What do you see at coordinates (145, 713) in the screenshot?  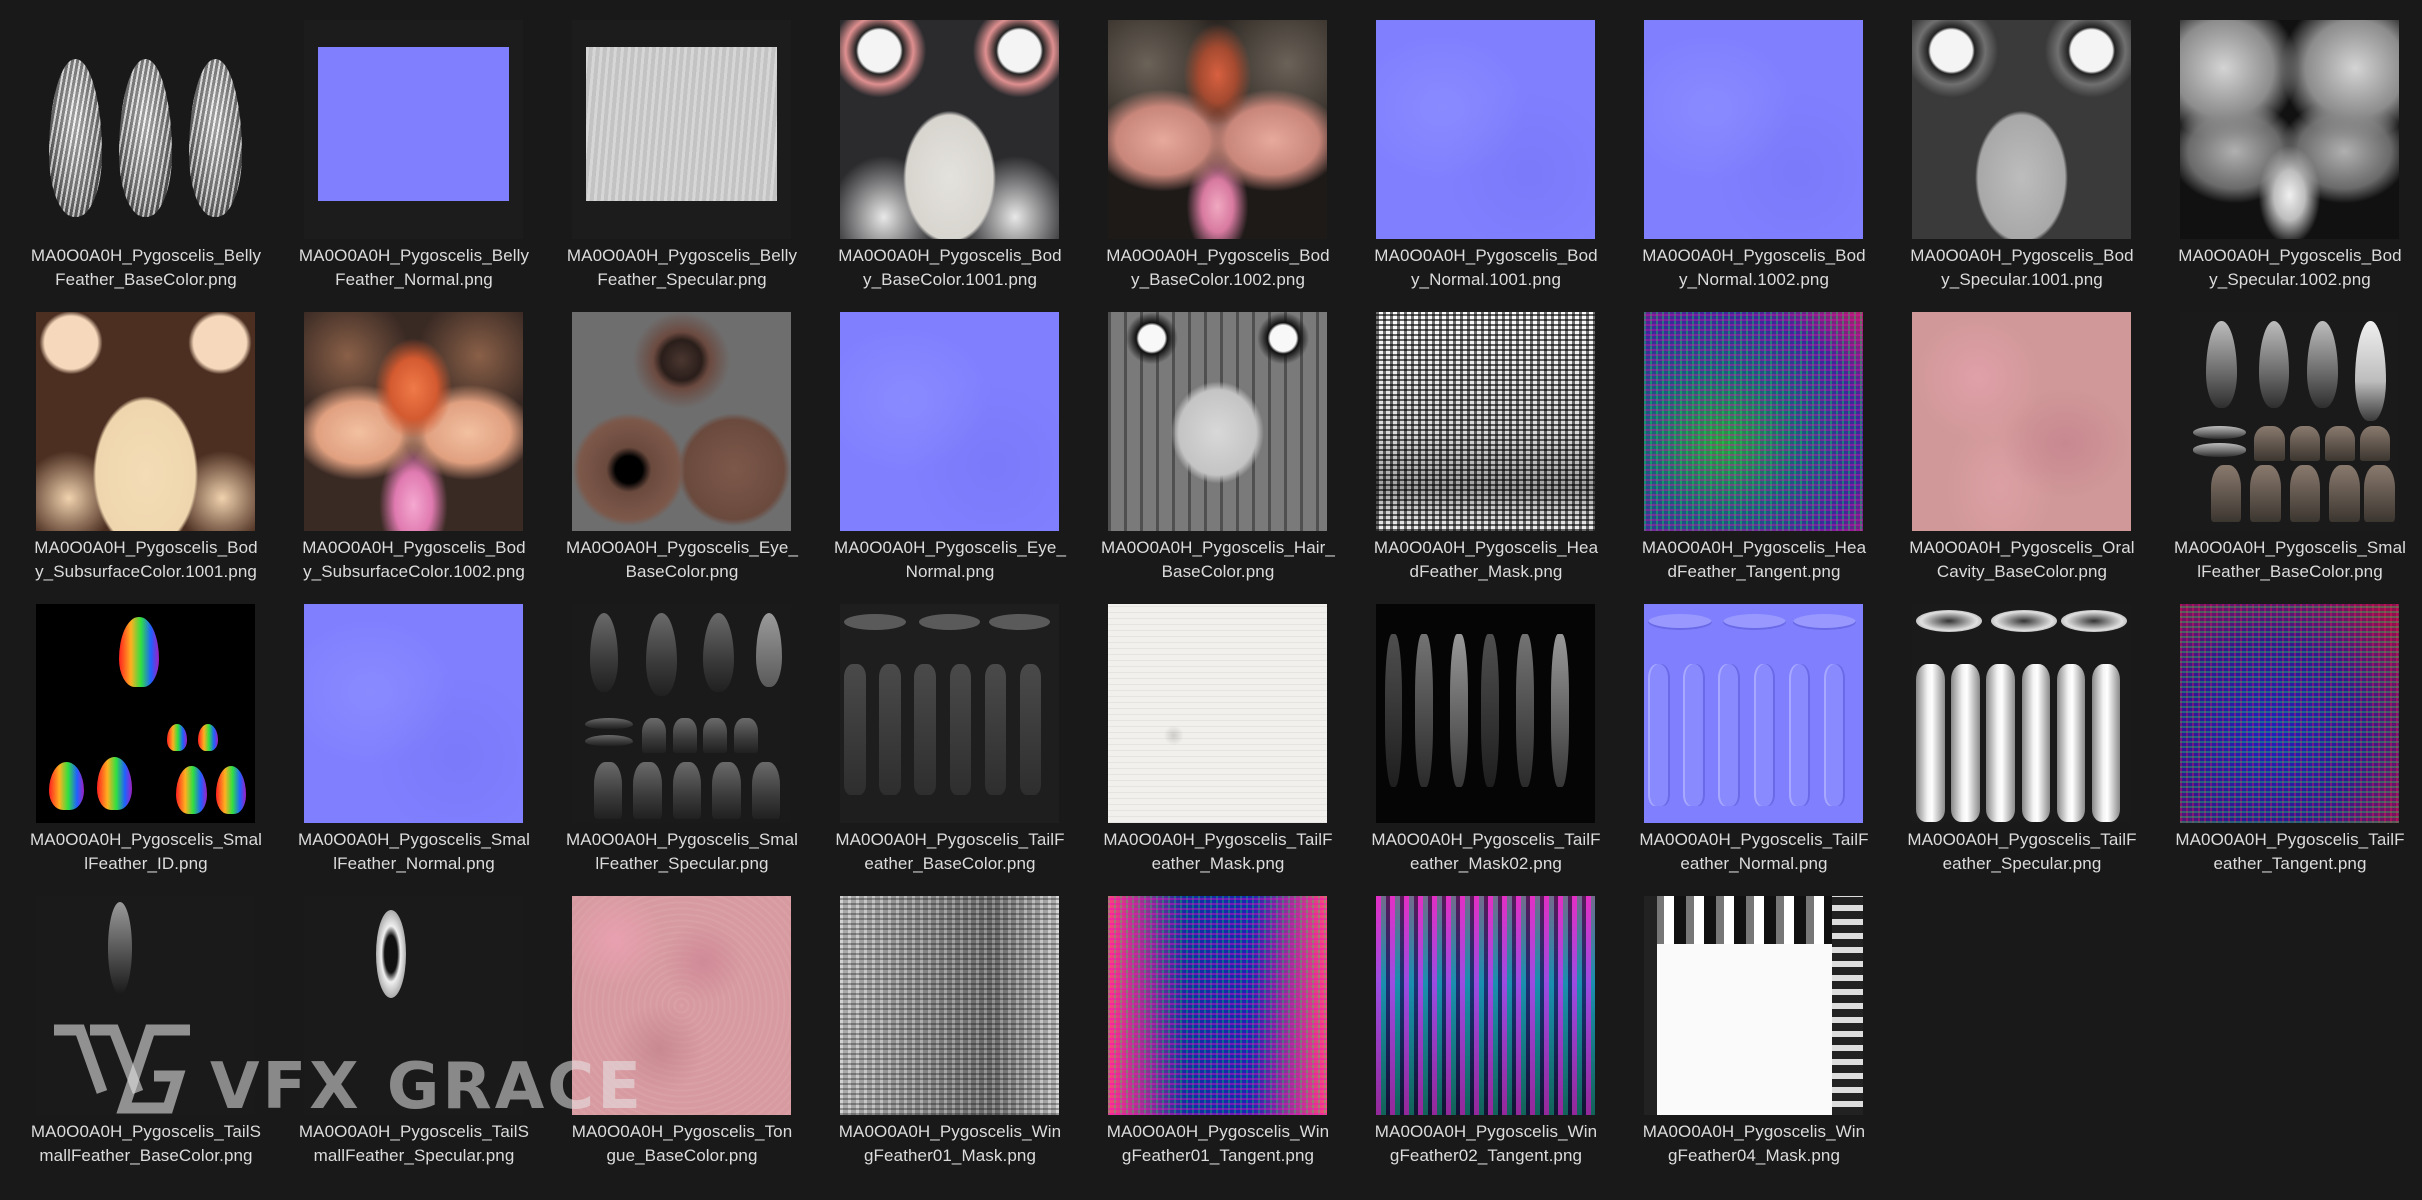 I see `small-feather-id-thumbnail` at bounding box center [145, 713].